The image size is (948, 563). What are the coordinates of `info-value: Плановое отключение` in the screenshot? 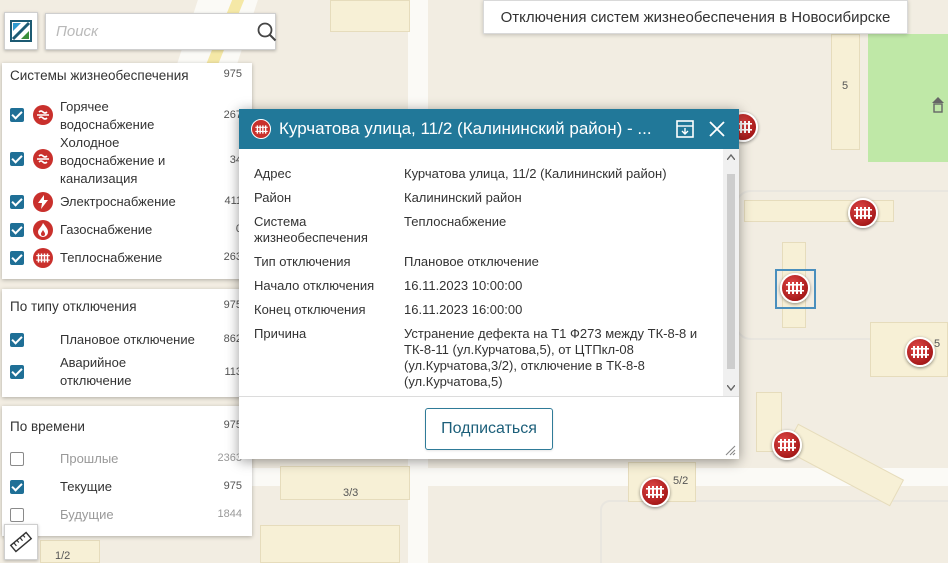 It's located at (471, 261).